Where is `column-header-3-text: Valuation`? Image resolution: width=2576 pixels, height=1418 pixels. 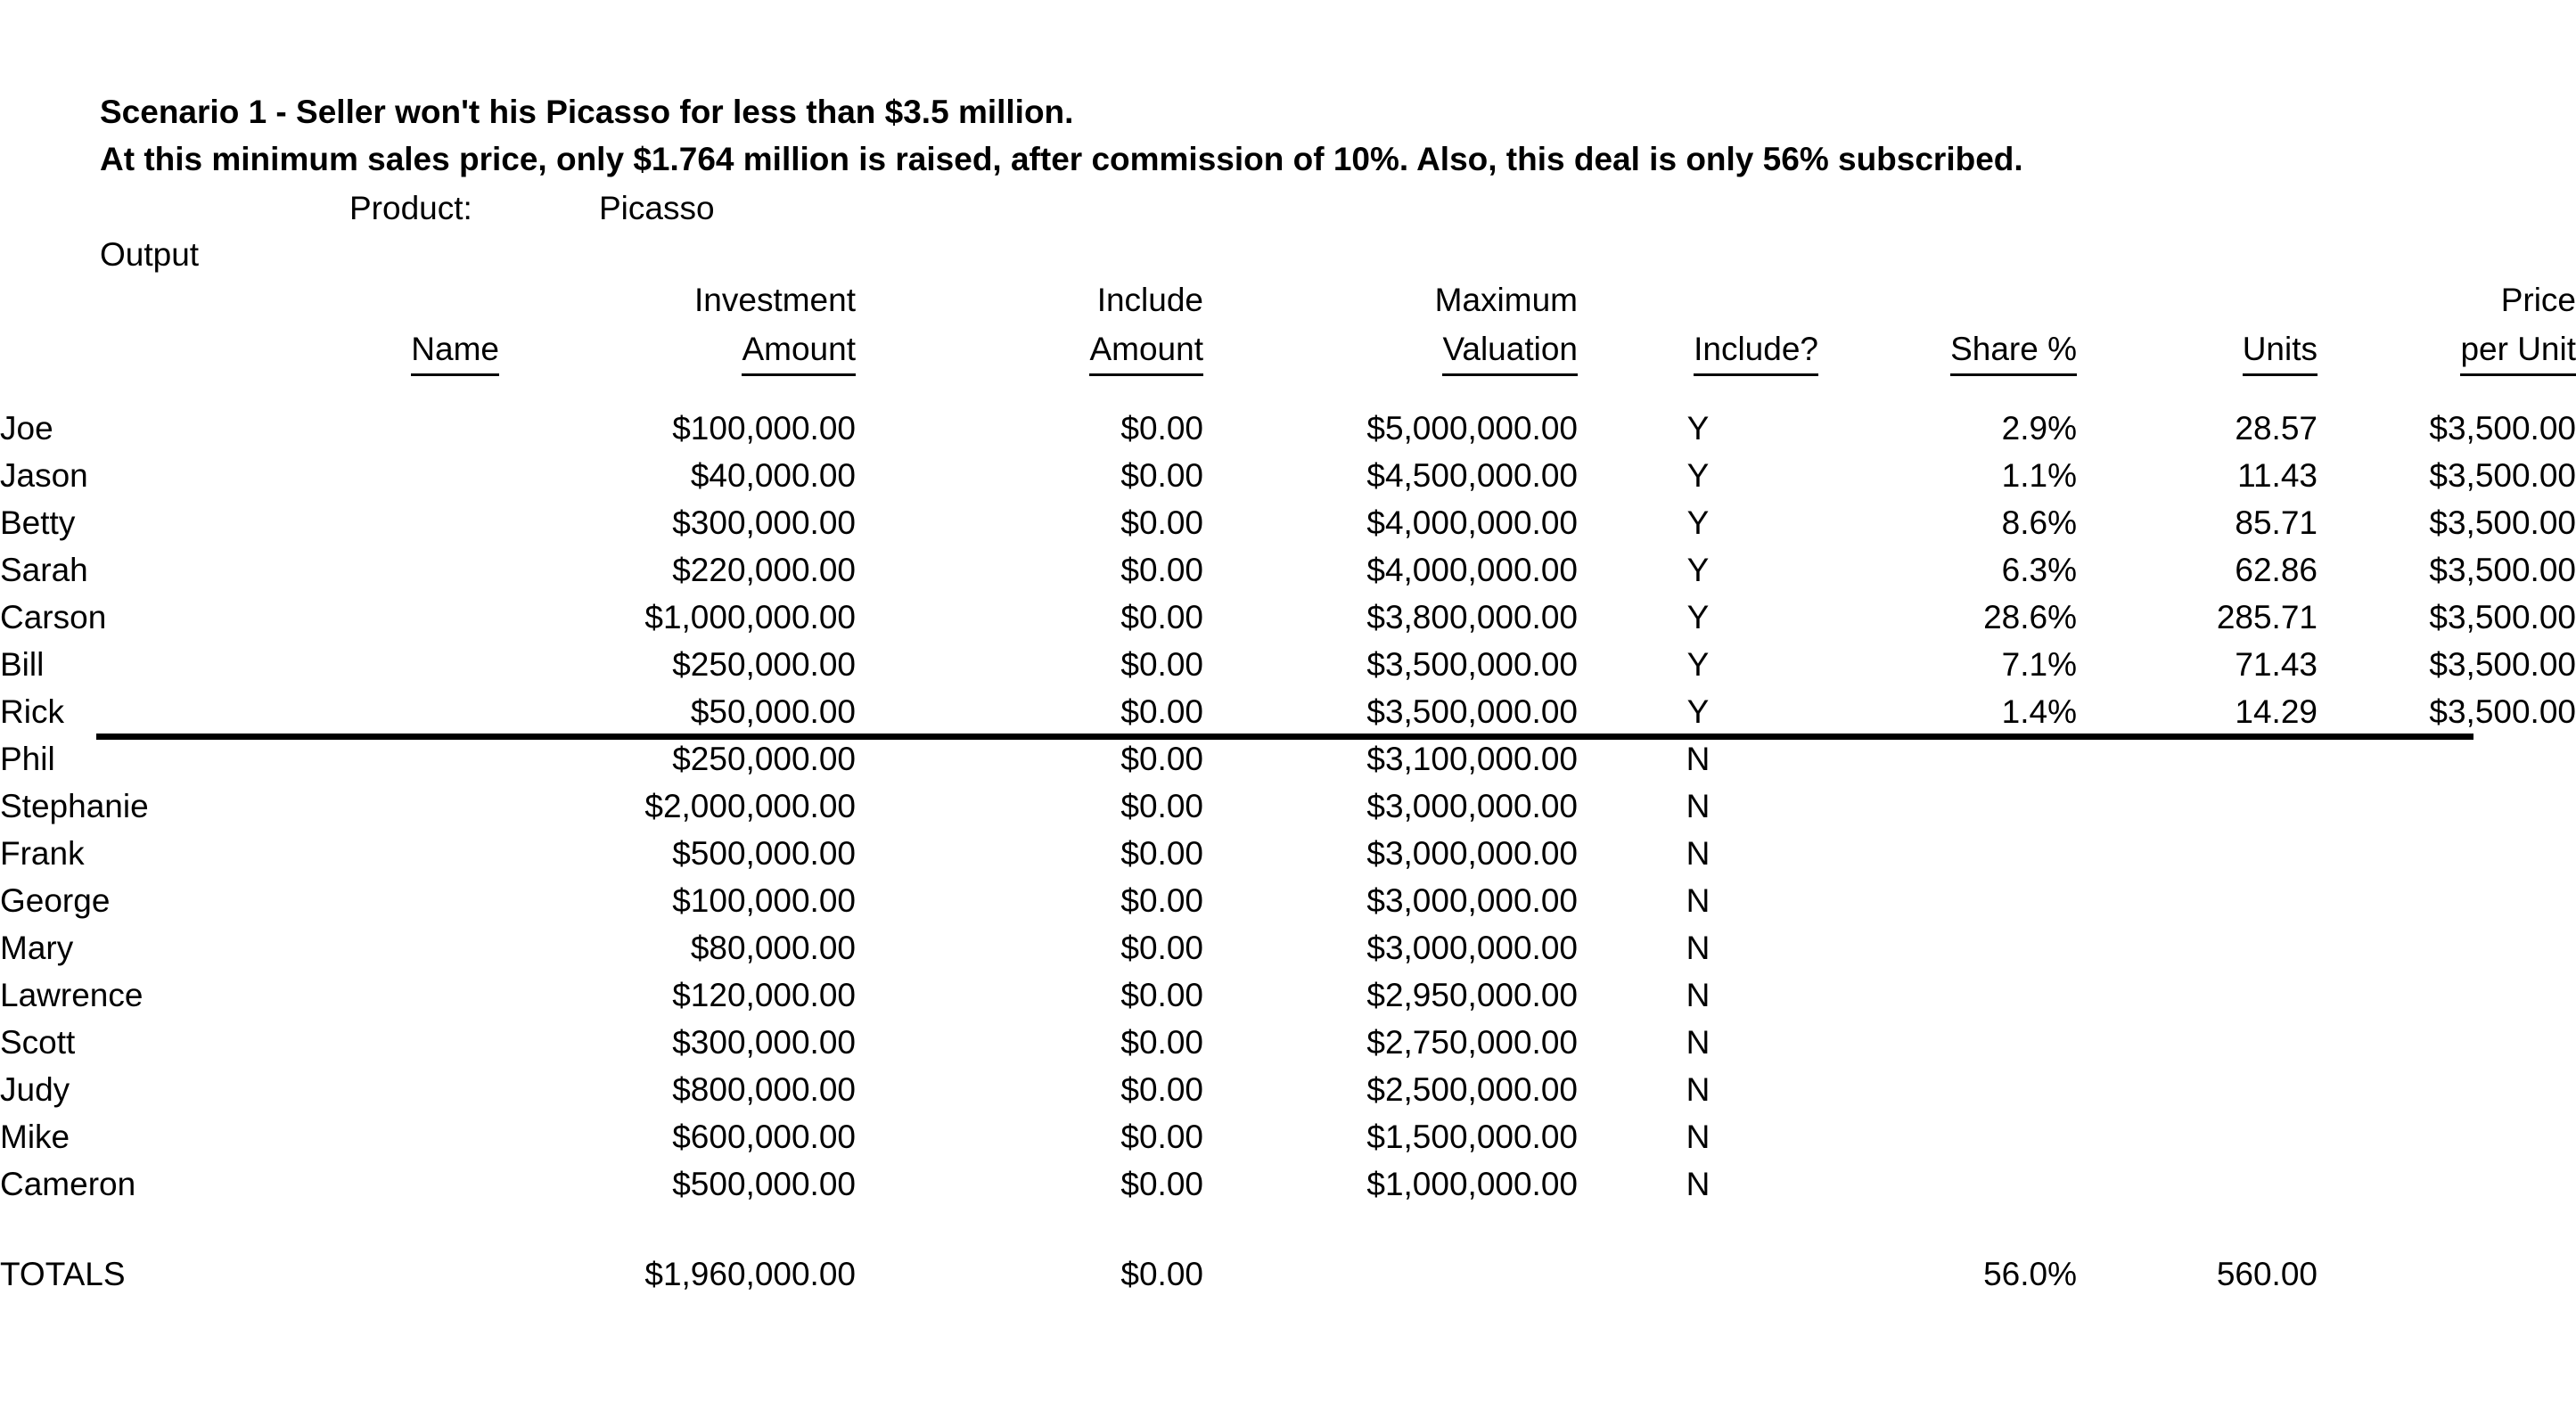 column-header-3-text: Valuation is located at coordinates (1510, 350).